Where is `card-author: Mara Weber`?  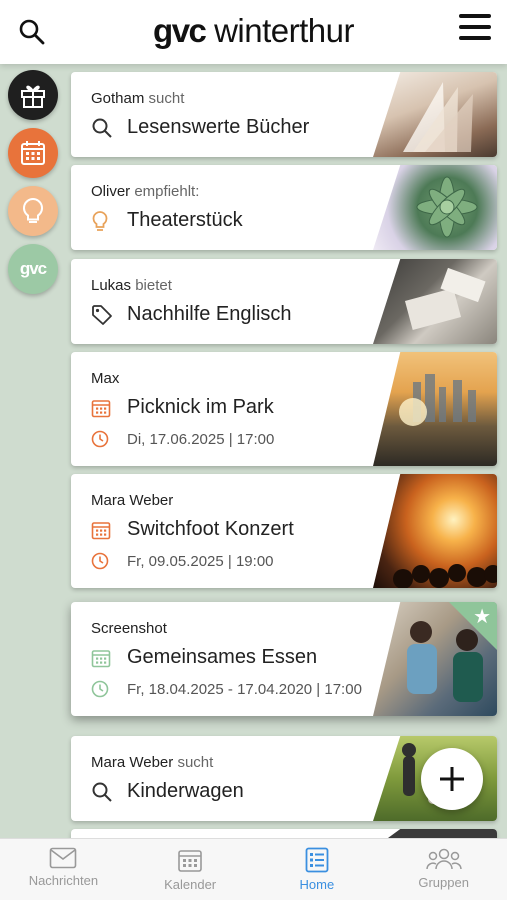
card-author: Mara Weber is located at coordinates (132, 500).